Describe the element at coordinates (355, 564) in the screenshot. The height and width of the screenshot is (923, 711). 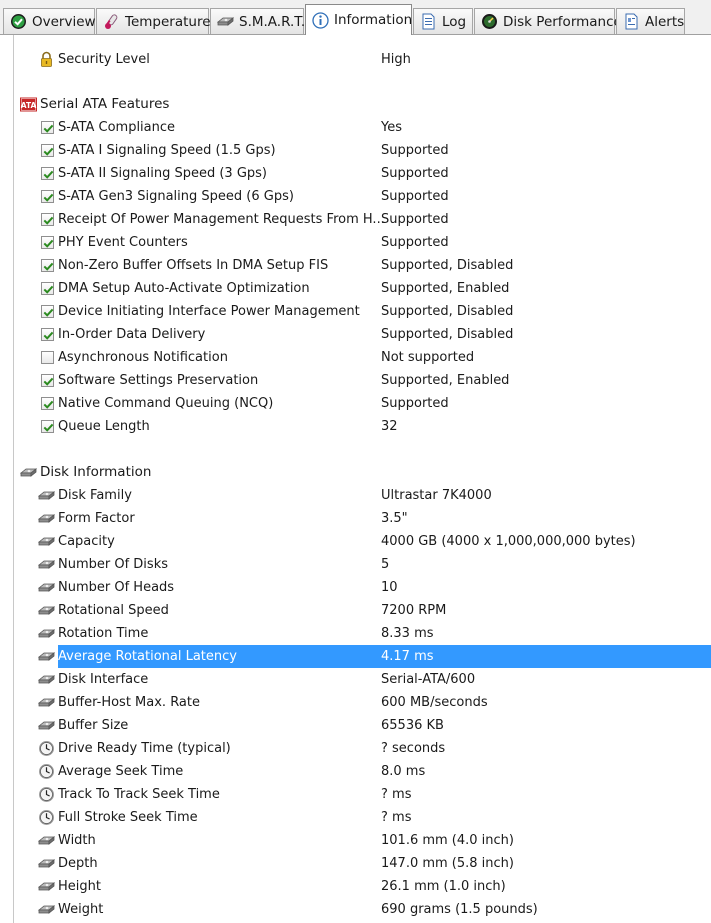
I see `disk-info-item: Number Of Disks 5` at that location.